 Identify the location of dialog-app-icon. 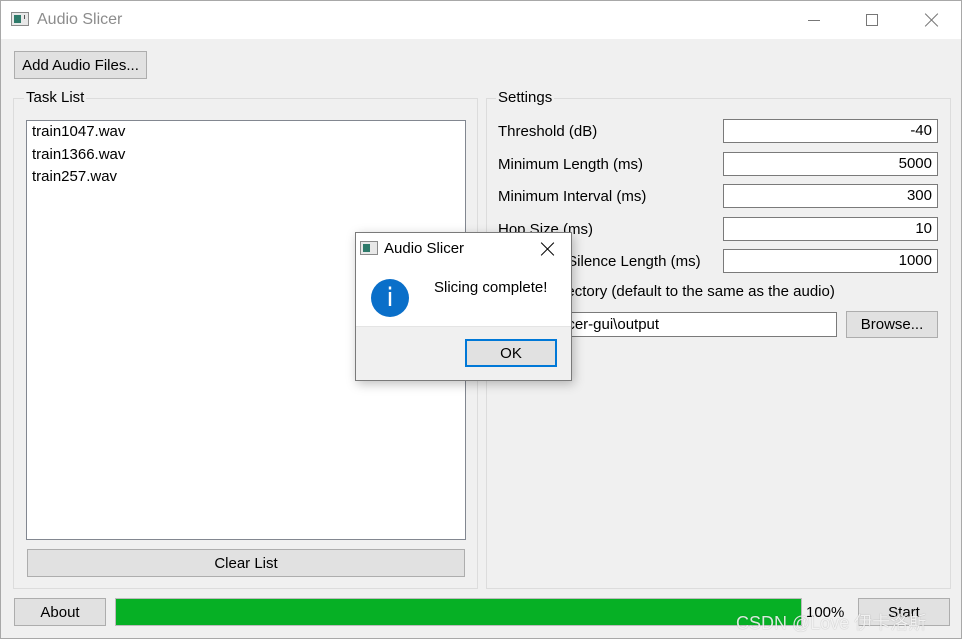
(369, 248).